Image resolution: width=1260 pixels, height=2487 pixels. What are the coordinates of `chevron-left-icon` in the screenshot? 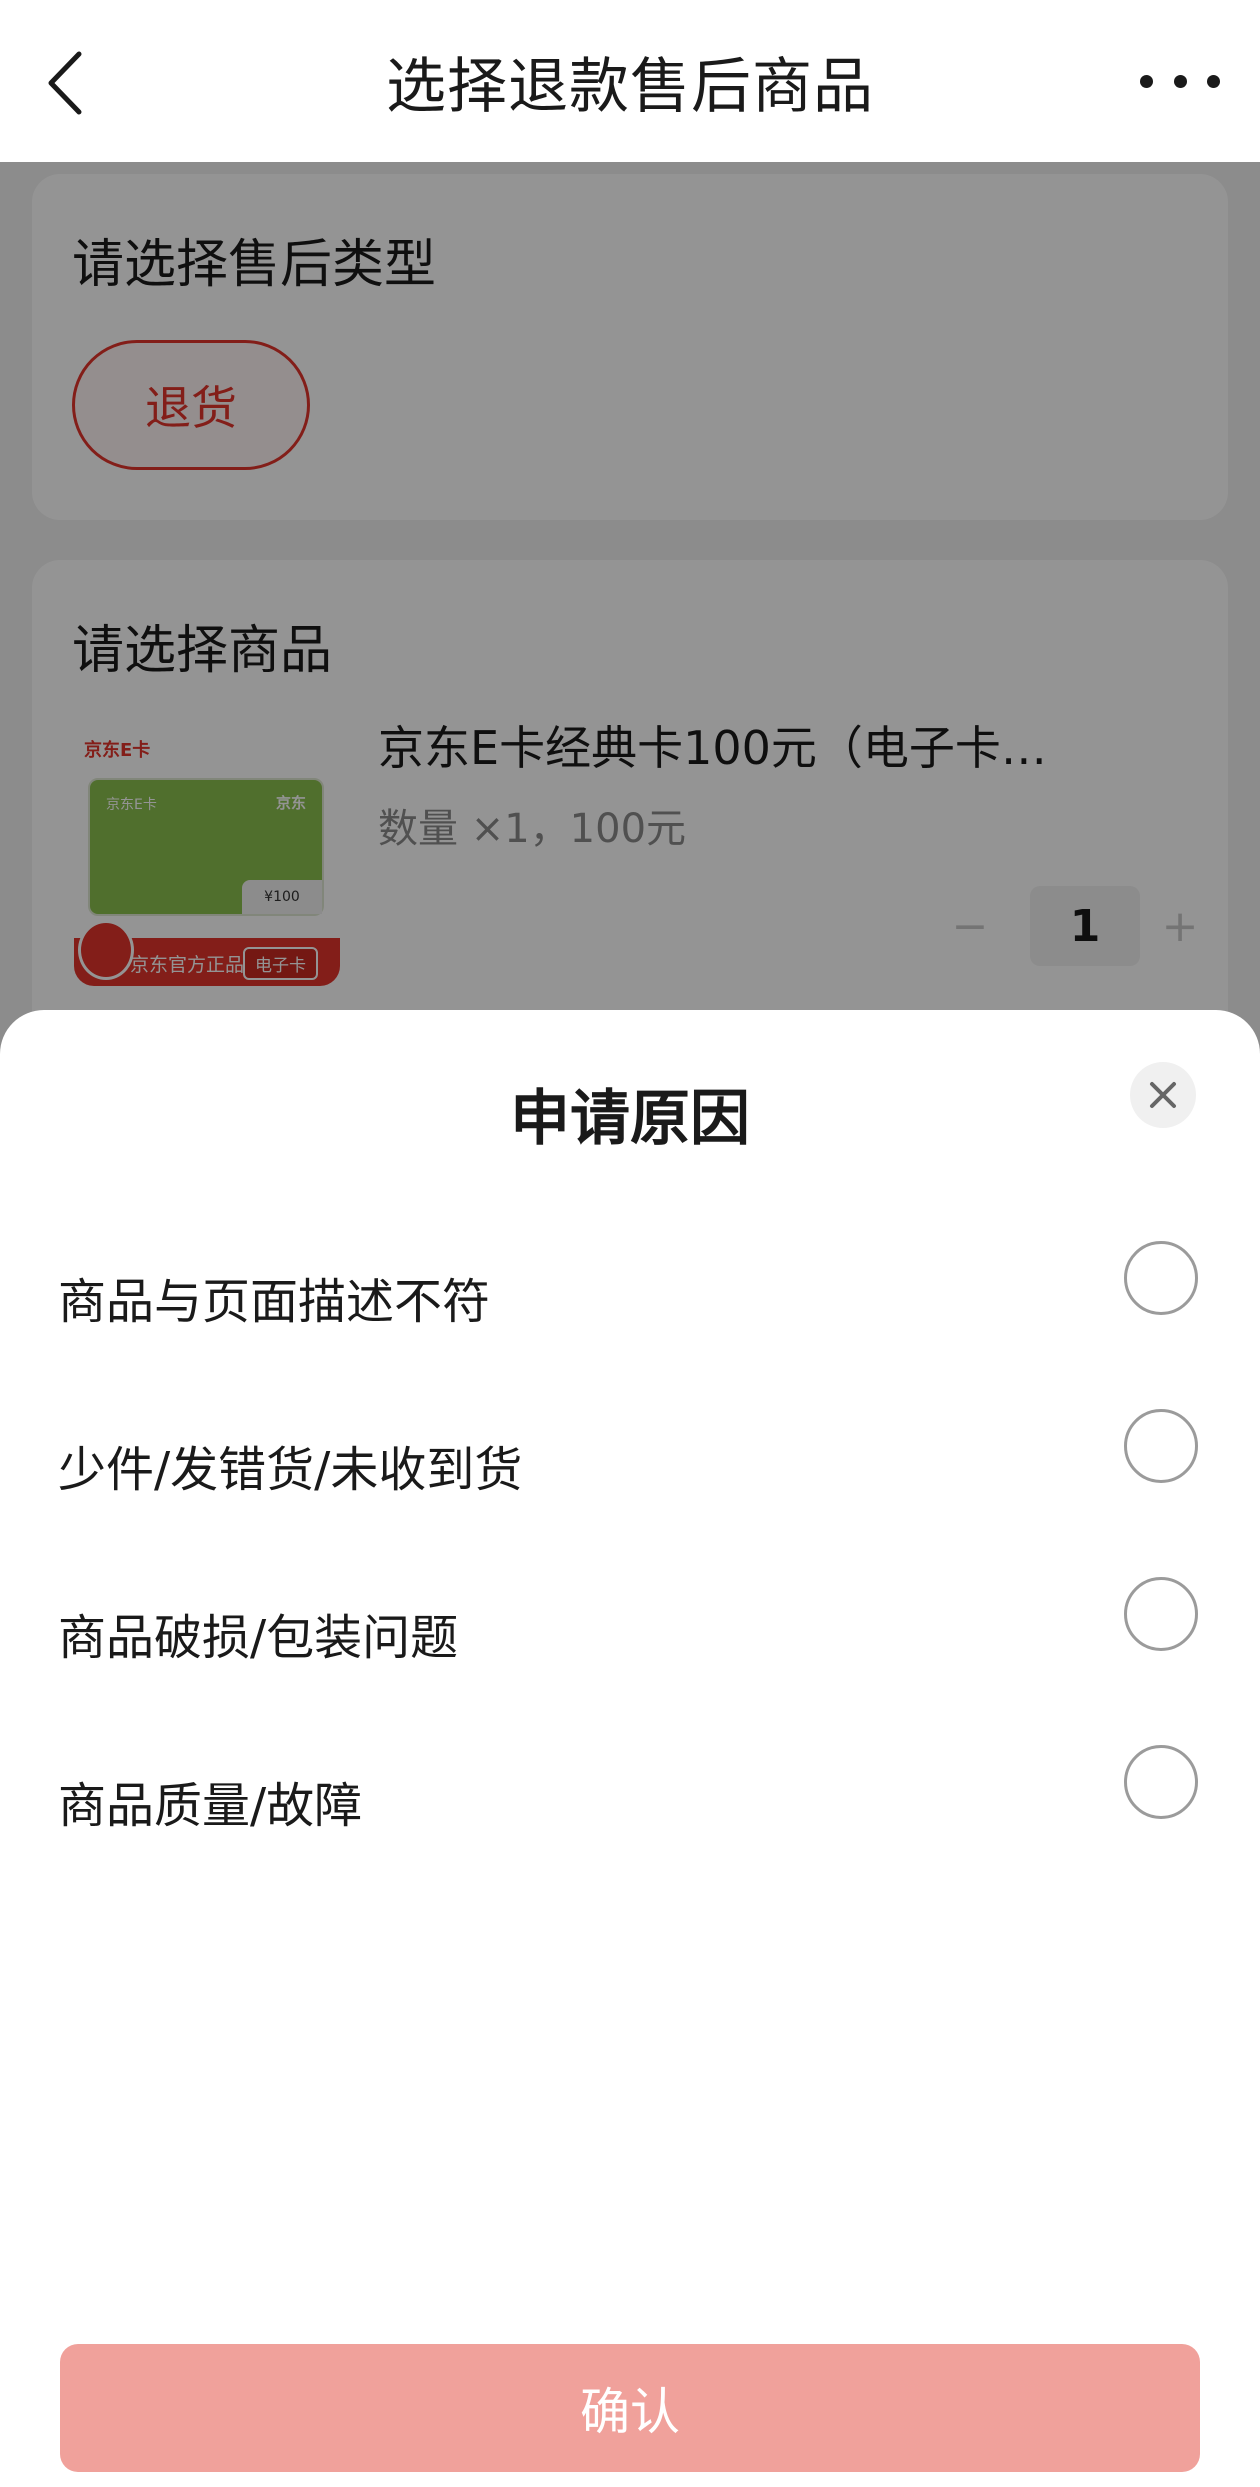 It's located at (65, 83).